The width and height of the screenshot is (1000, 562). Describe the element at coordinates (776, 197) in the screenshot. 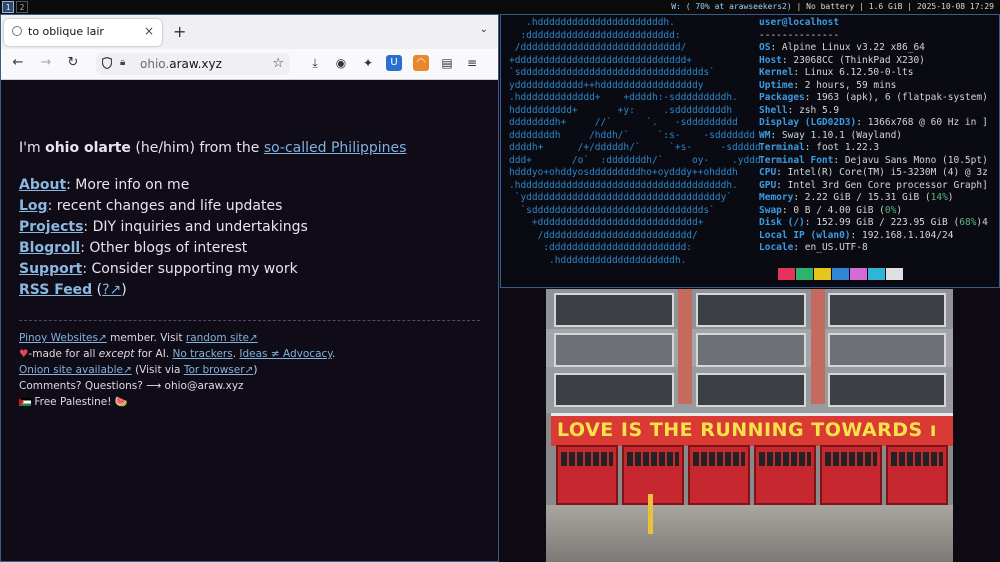

I see `sysinfo-key: Memory` at that location.